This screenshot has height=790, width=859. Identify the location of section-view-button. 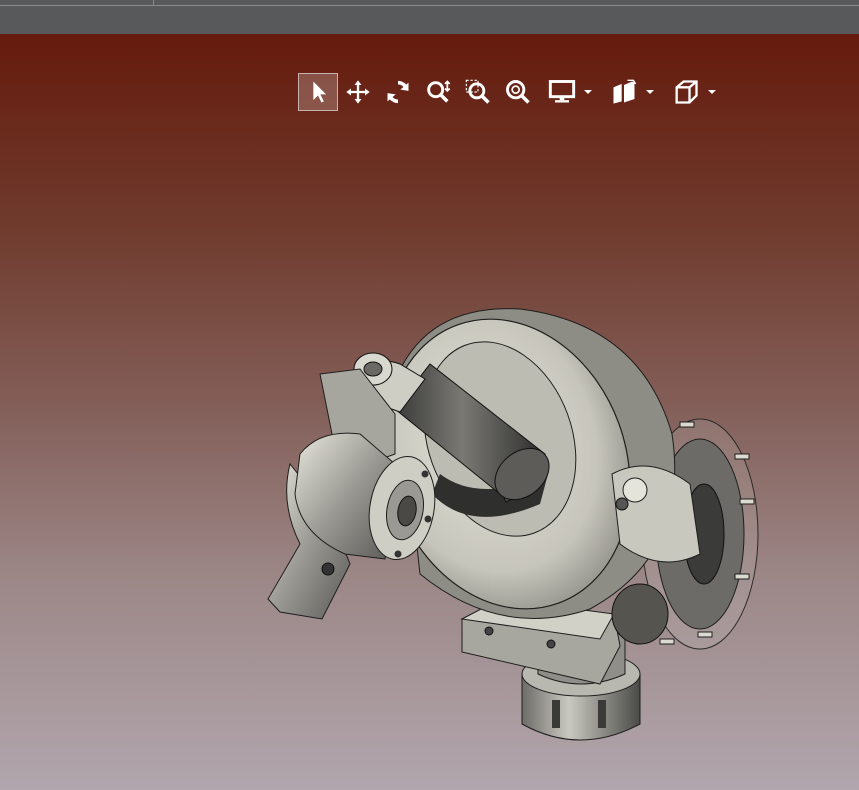
(631, 92).